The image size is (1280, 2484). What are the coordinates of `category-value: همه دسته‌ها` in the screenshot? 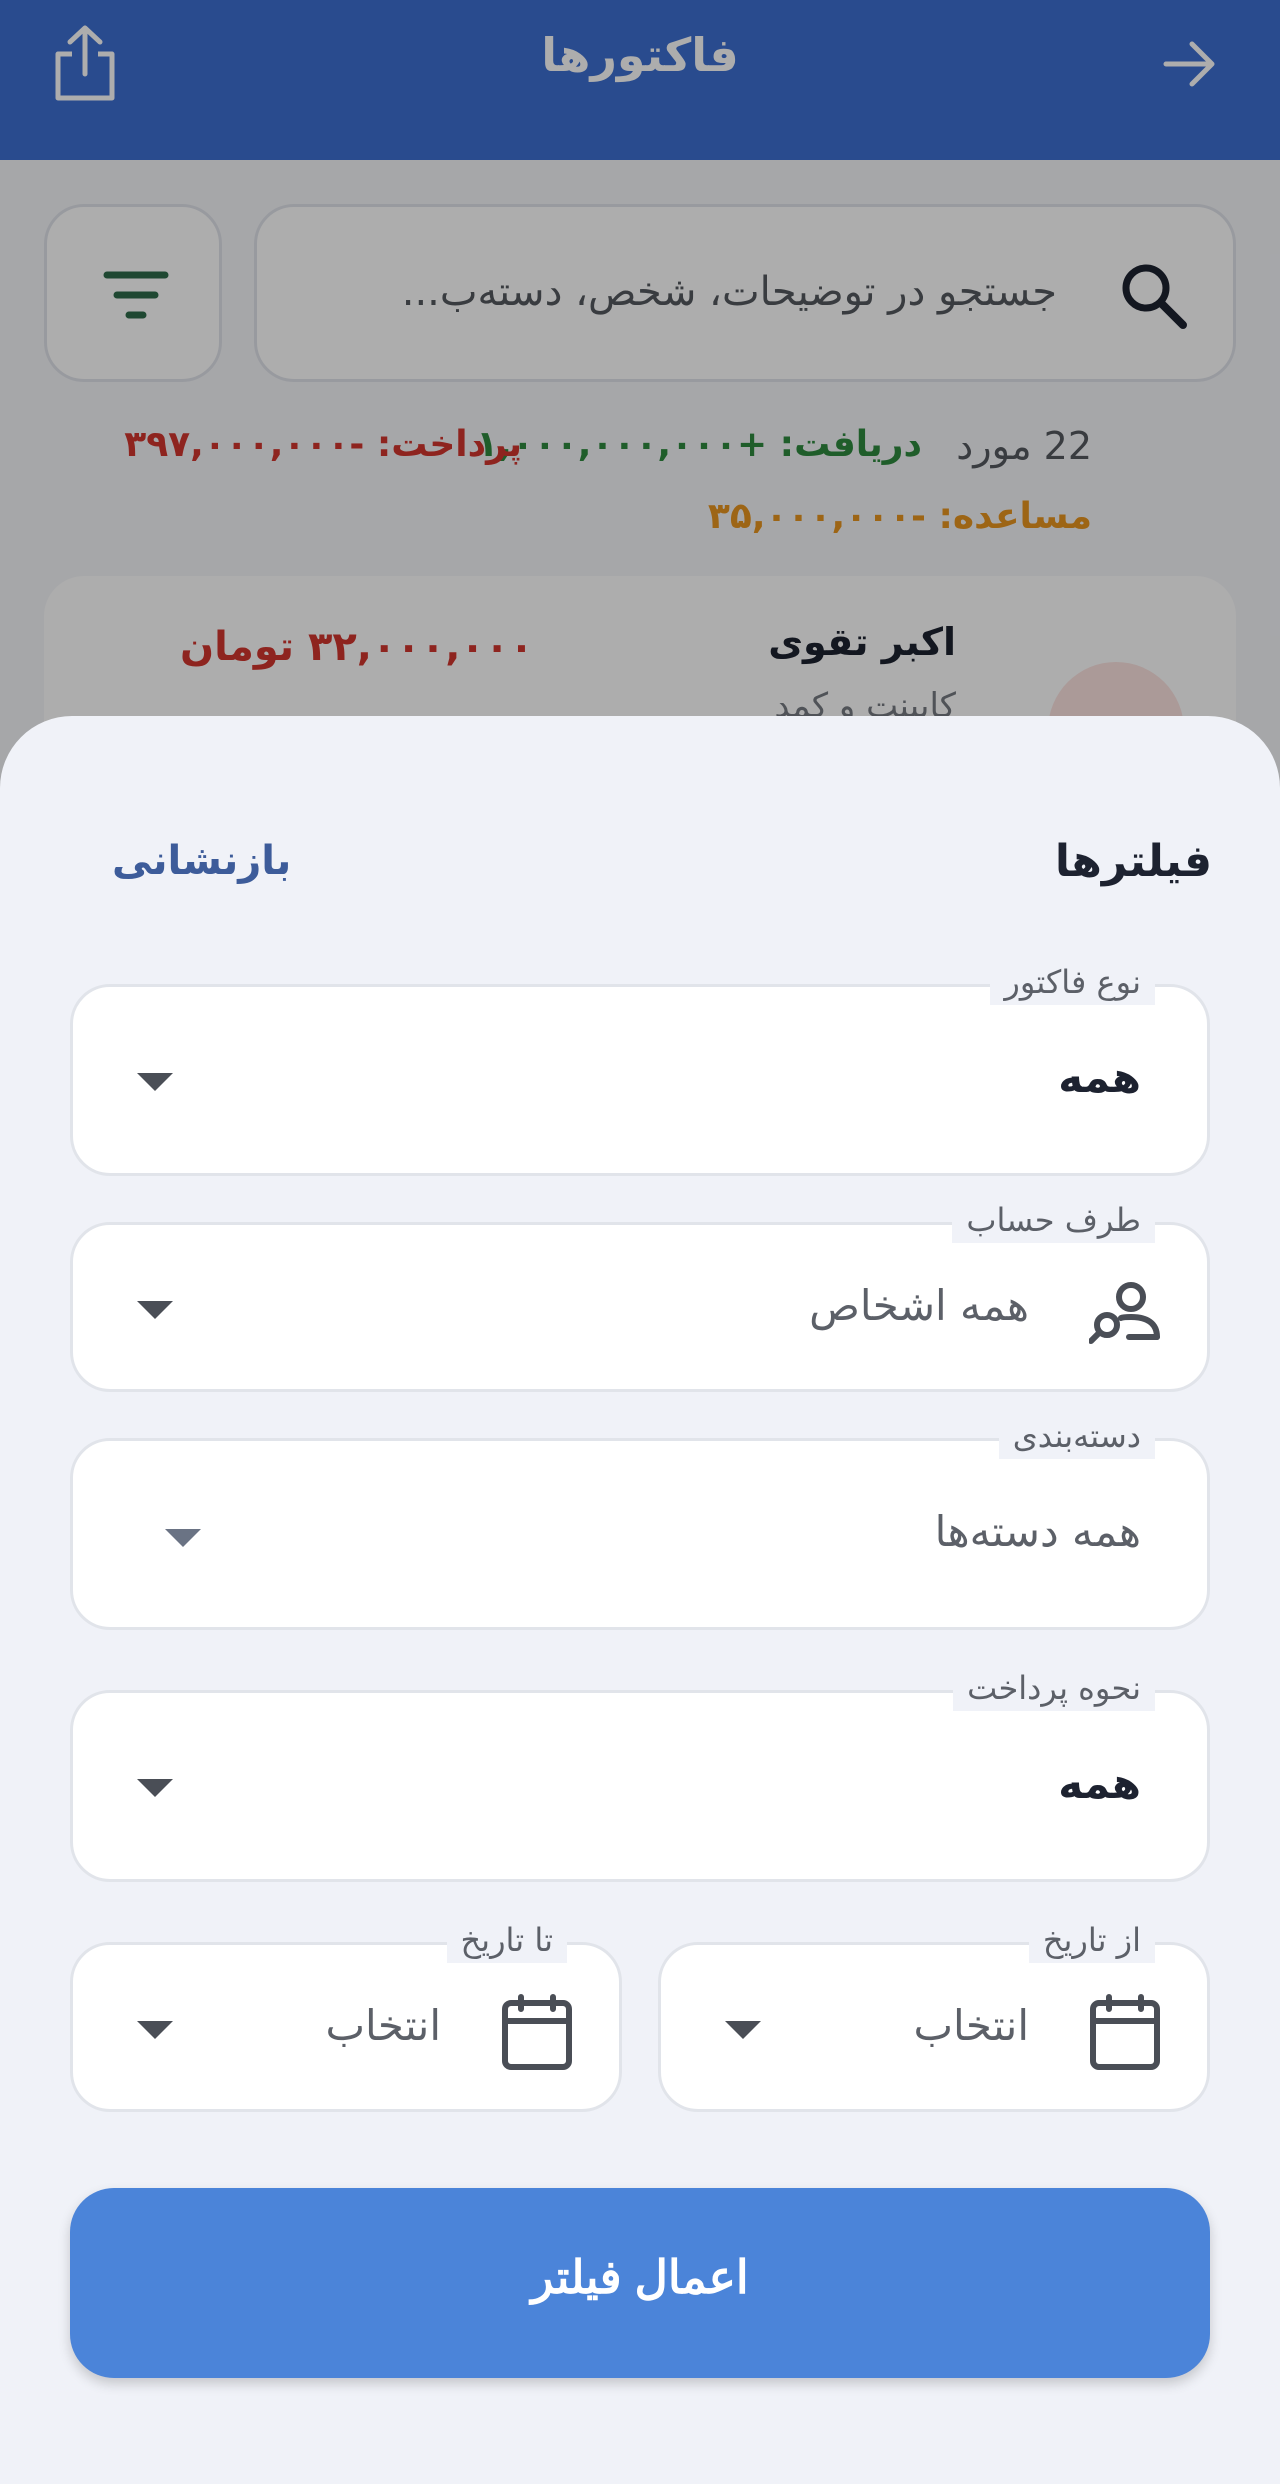 It's located at (1037, 1531).